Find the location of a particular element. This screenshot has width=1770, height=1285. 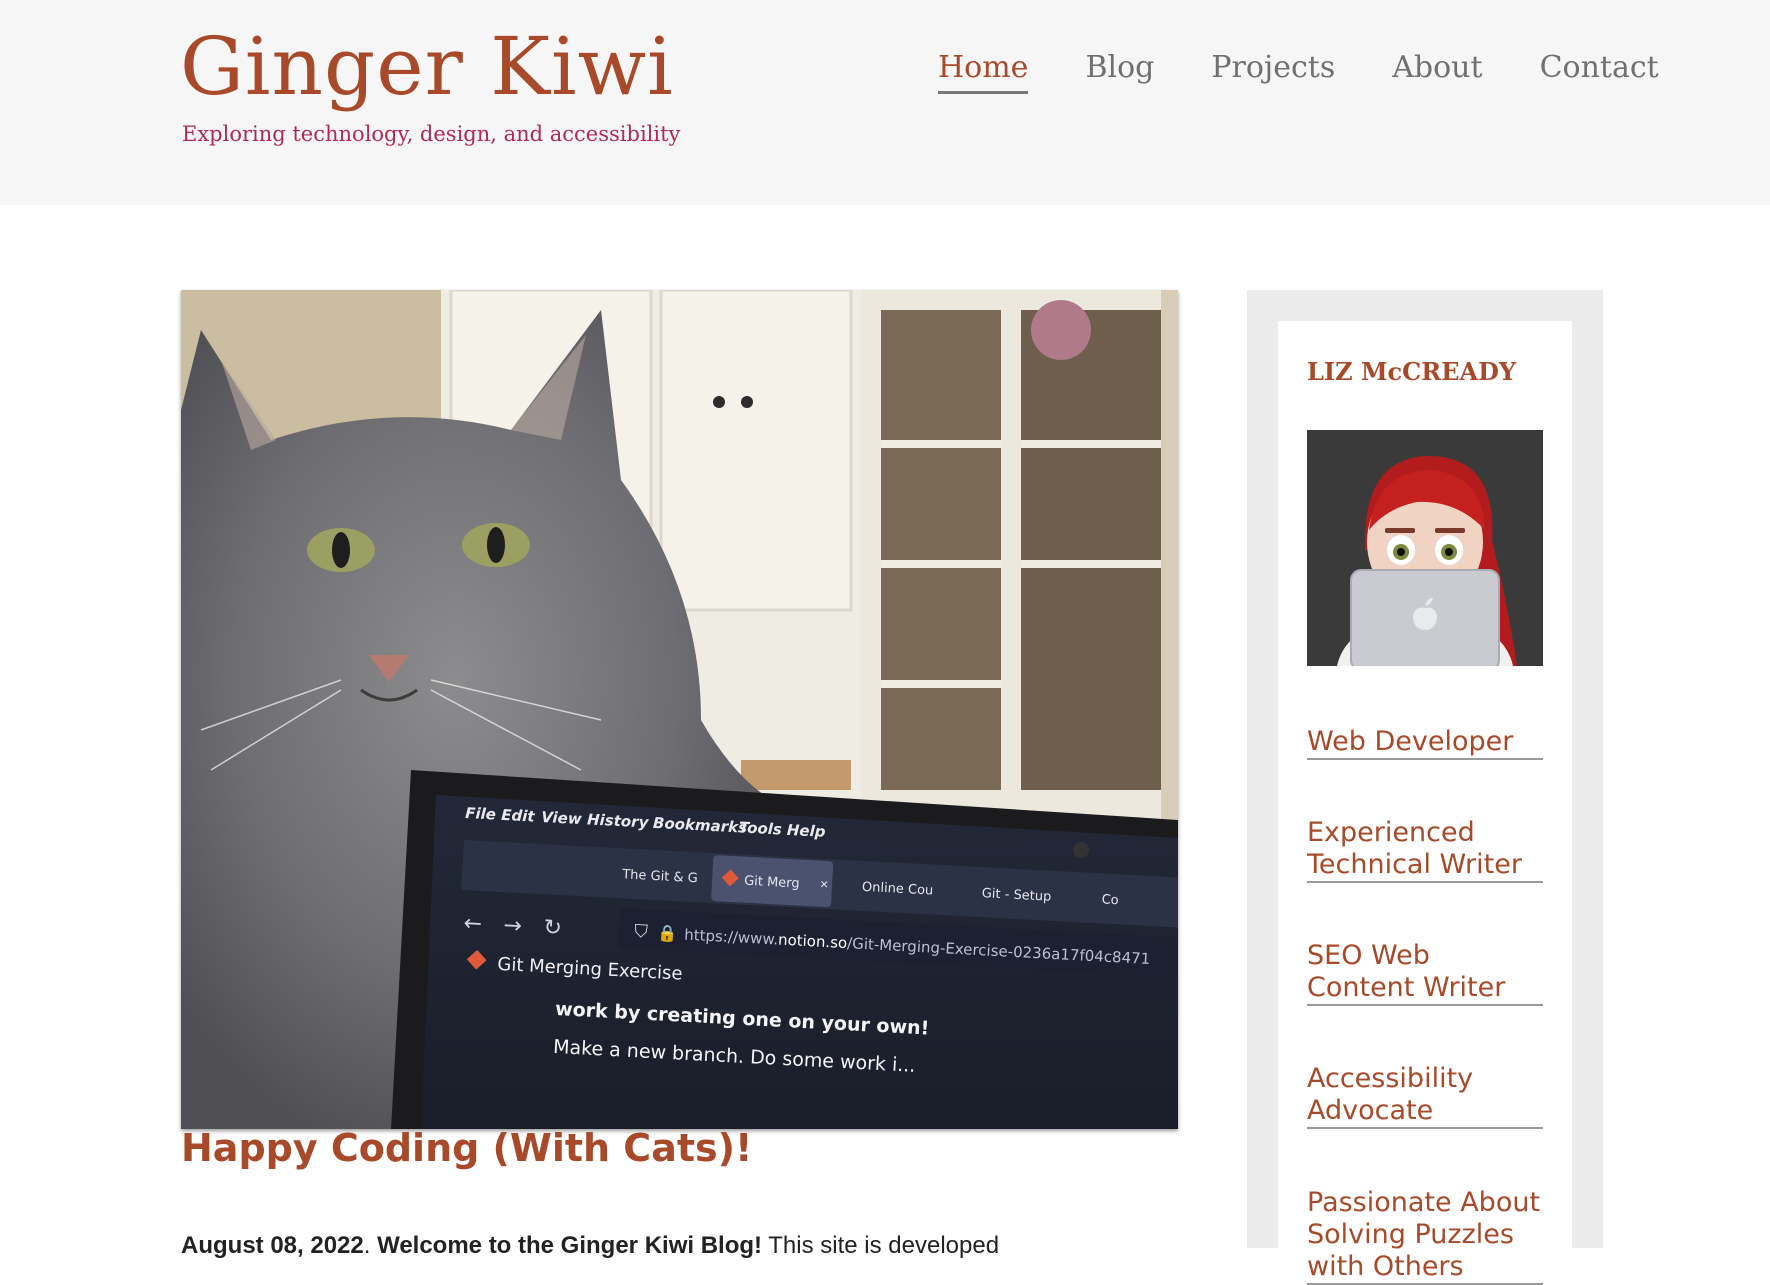

avatar is located at coordinates (1425, 548).